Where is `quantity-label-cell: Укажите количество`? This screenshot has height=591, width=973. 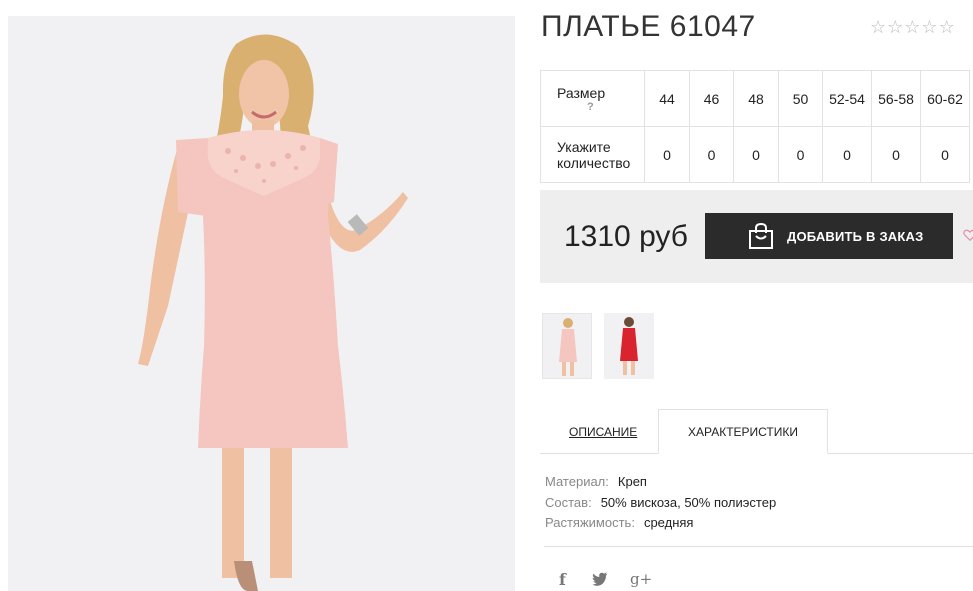 quantity-label-cell: Укажите количество is located at coordinates (592, 154).